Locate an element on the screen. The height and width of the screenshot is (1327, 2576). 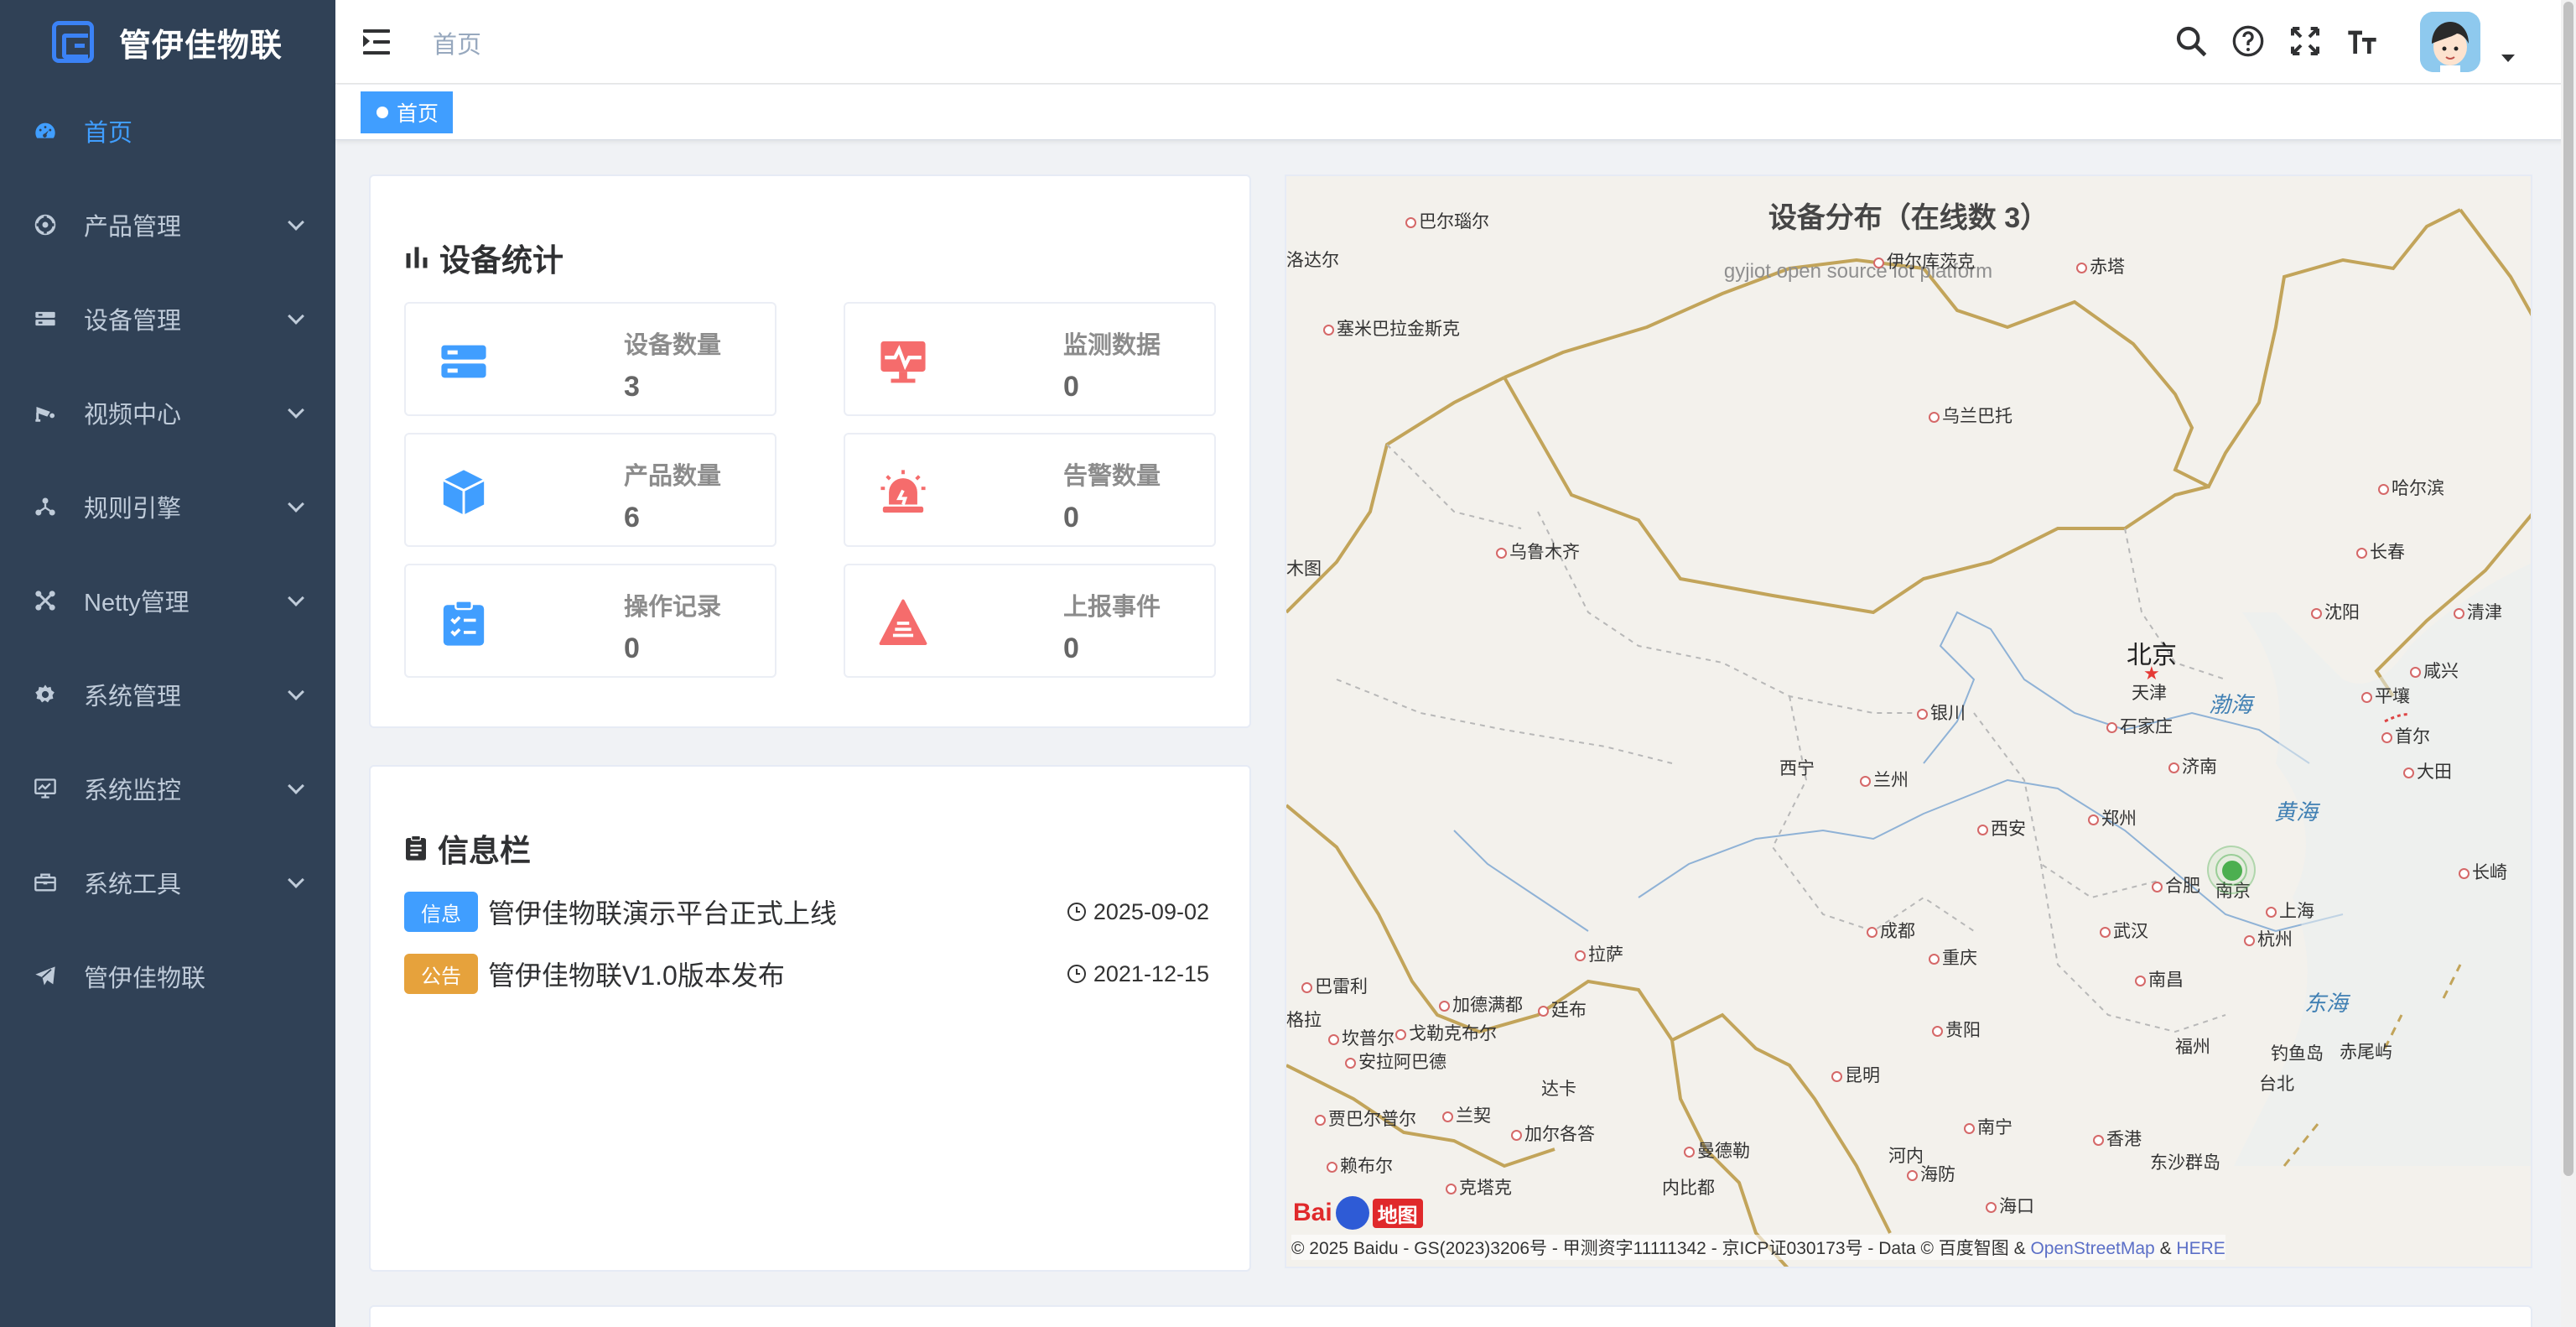
map-city-label: 克塔克 is located at coordinates (1479, 1187).